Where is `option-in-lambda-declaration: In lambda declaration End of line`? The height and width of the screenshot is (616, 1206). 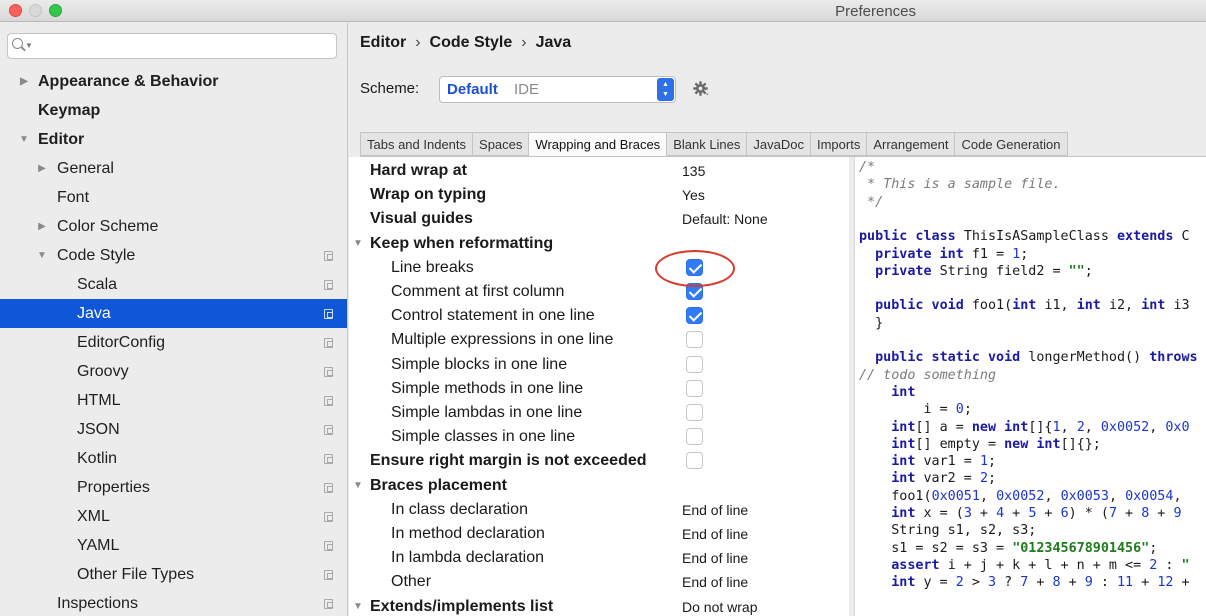 option-in-lambda-declaration: In lambda declaration End of line is located at coordinates (599, 558).